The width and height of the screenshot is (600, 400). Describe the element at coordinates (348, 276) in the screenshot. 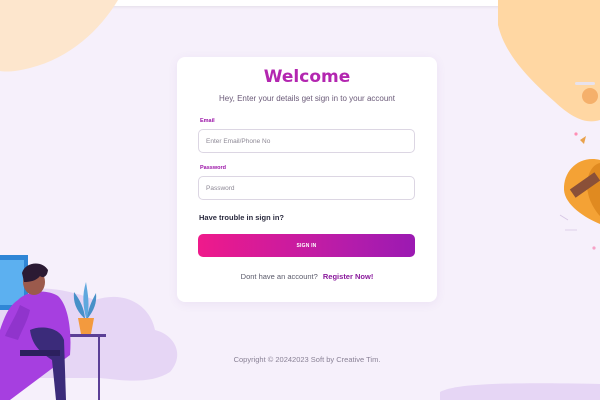

I see `register-link: Register Now!` at that location.